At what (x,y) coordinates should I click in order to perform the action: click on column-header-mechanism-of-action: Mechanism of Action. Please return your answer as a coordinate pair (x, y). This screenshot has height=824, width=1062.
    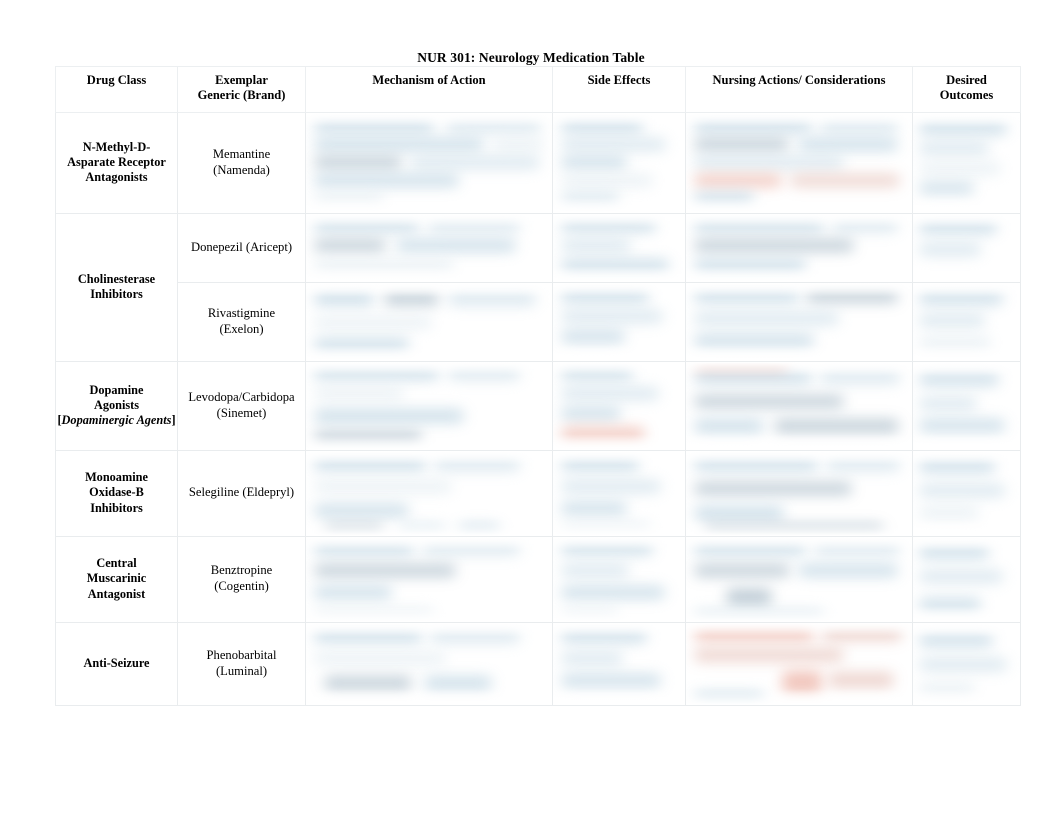
    Looking at the image, I should click on (429, 89).